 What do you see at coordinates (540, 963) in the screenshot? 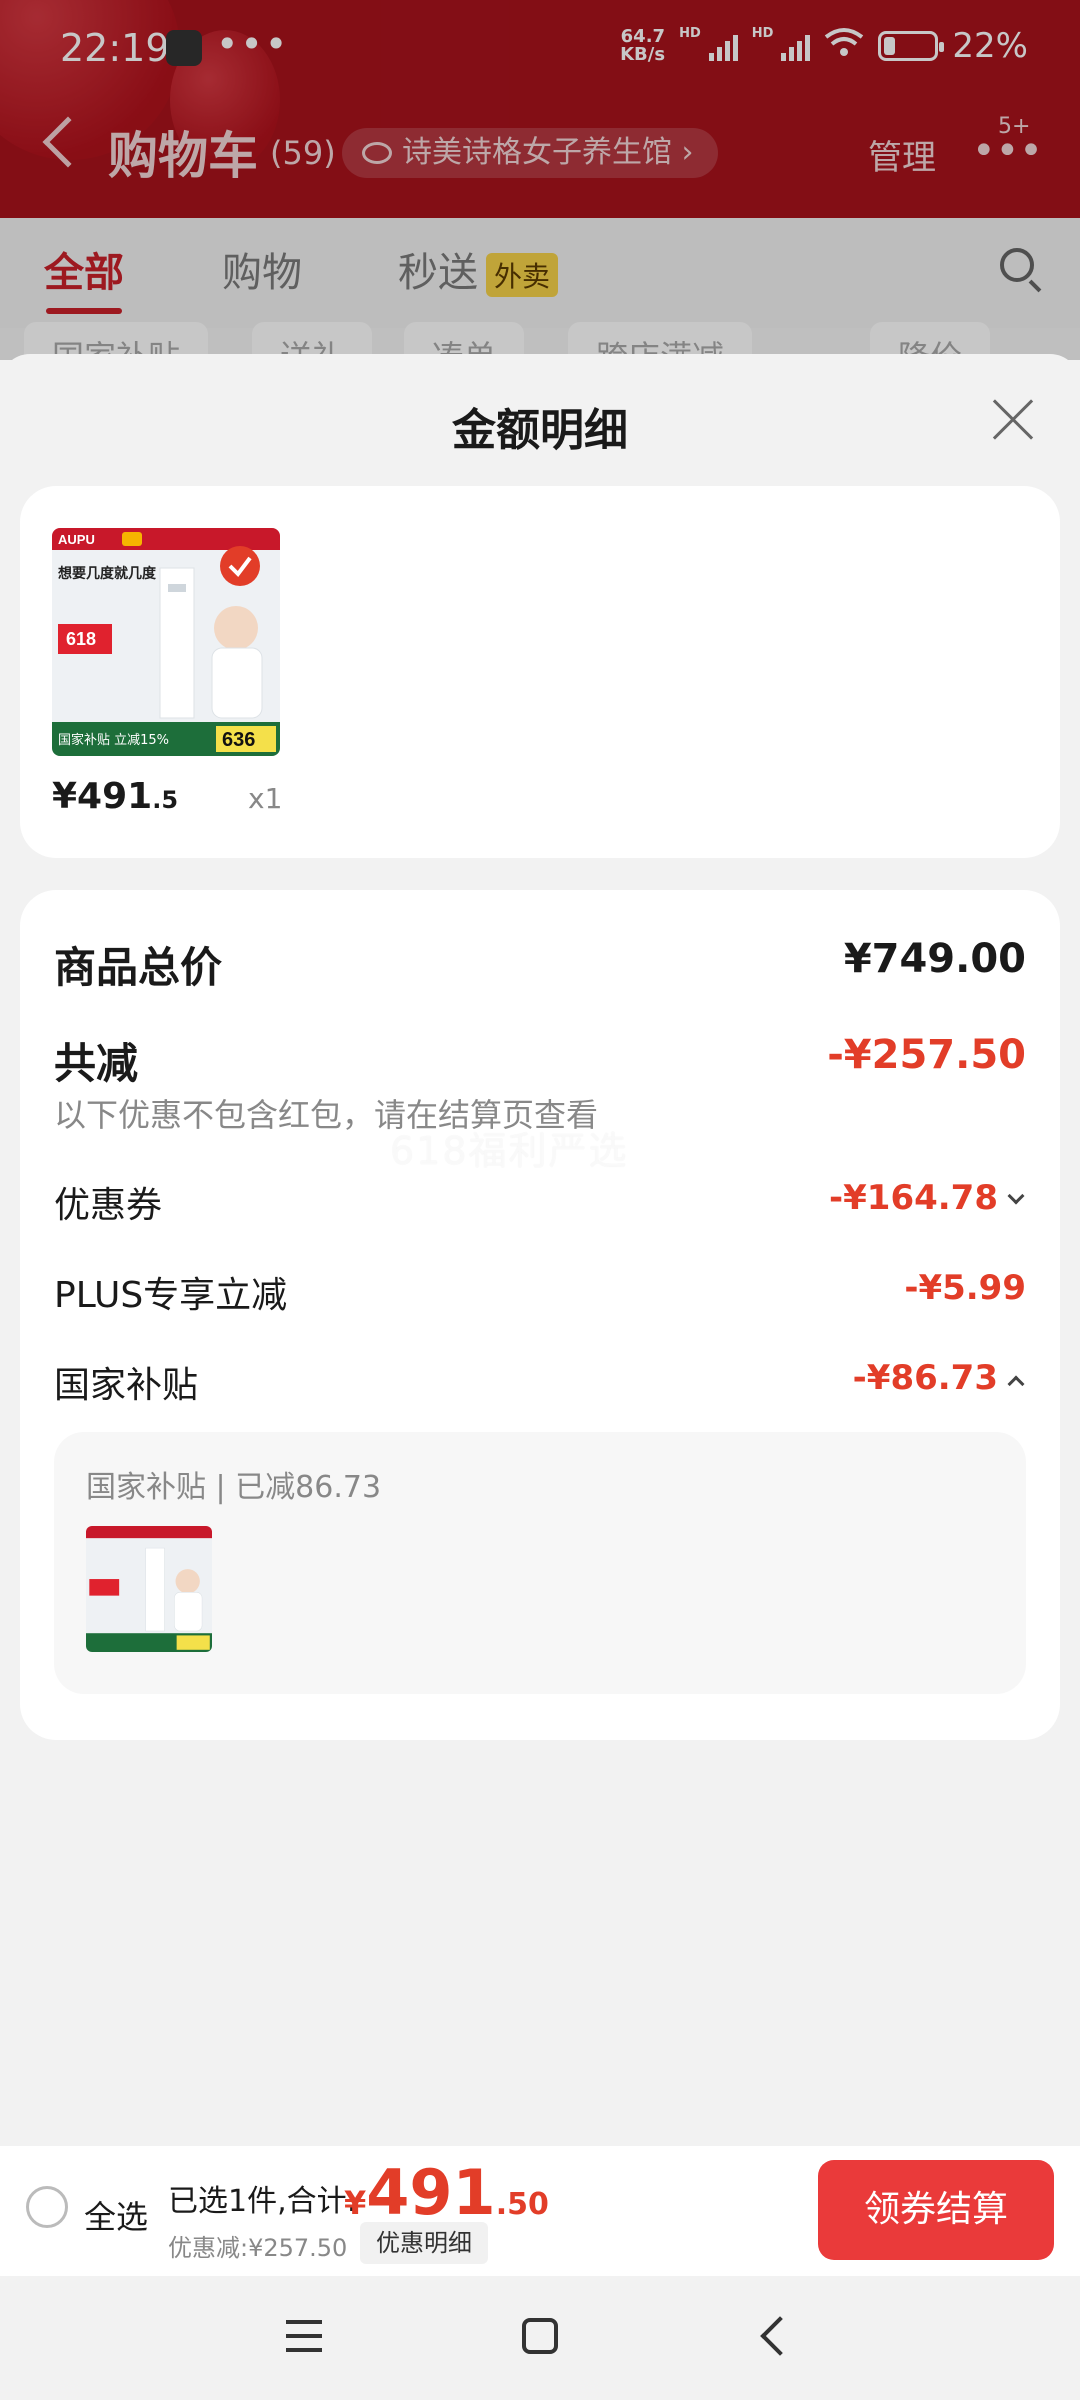
I see `total-price-row: 商品总价 ¥749.00` at bounding box center [540, 963].